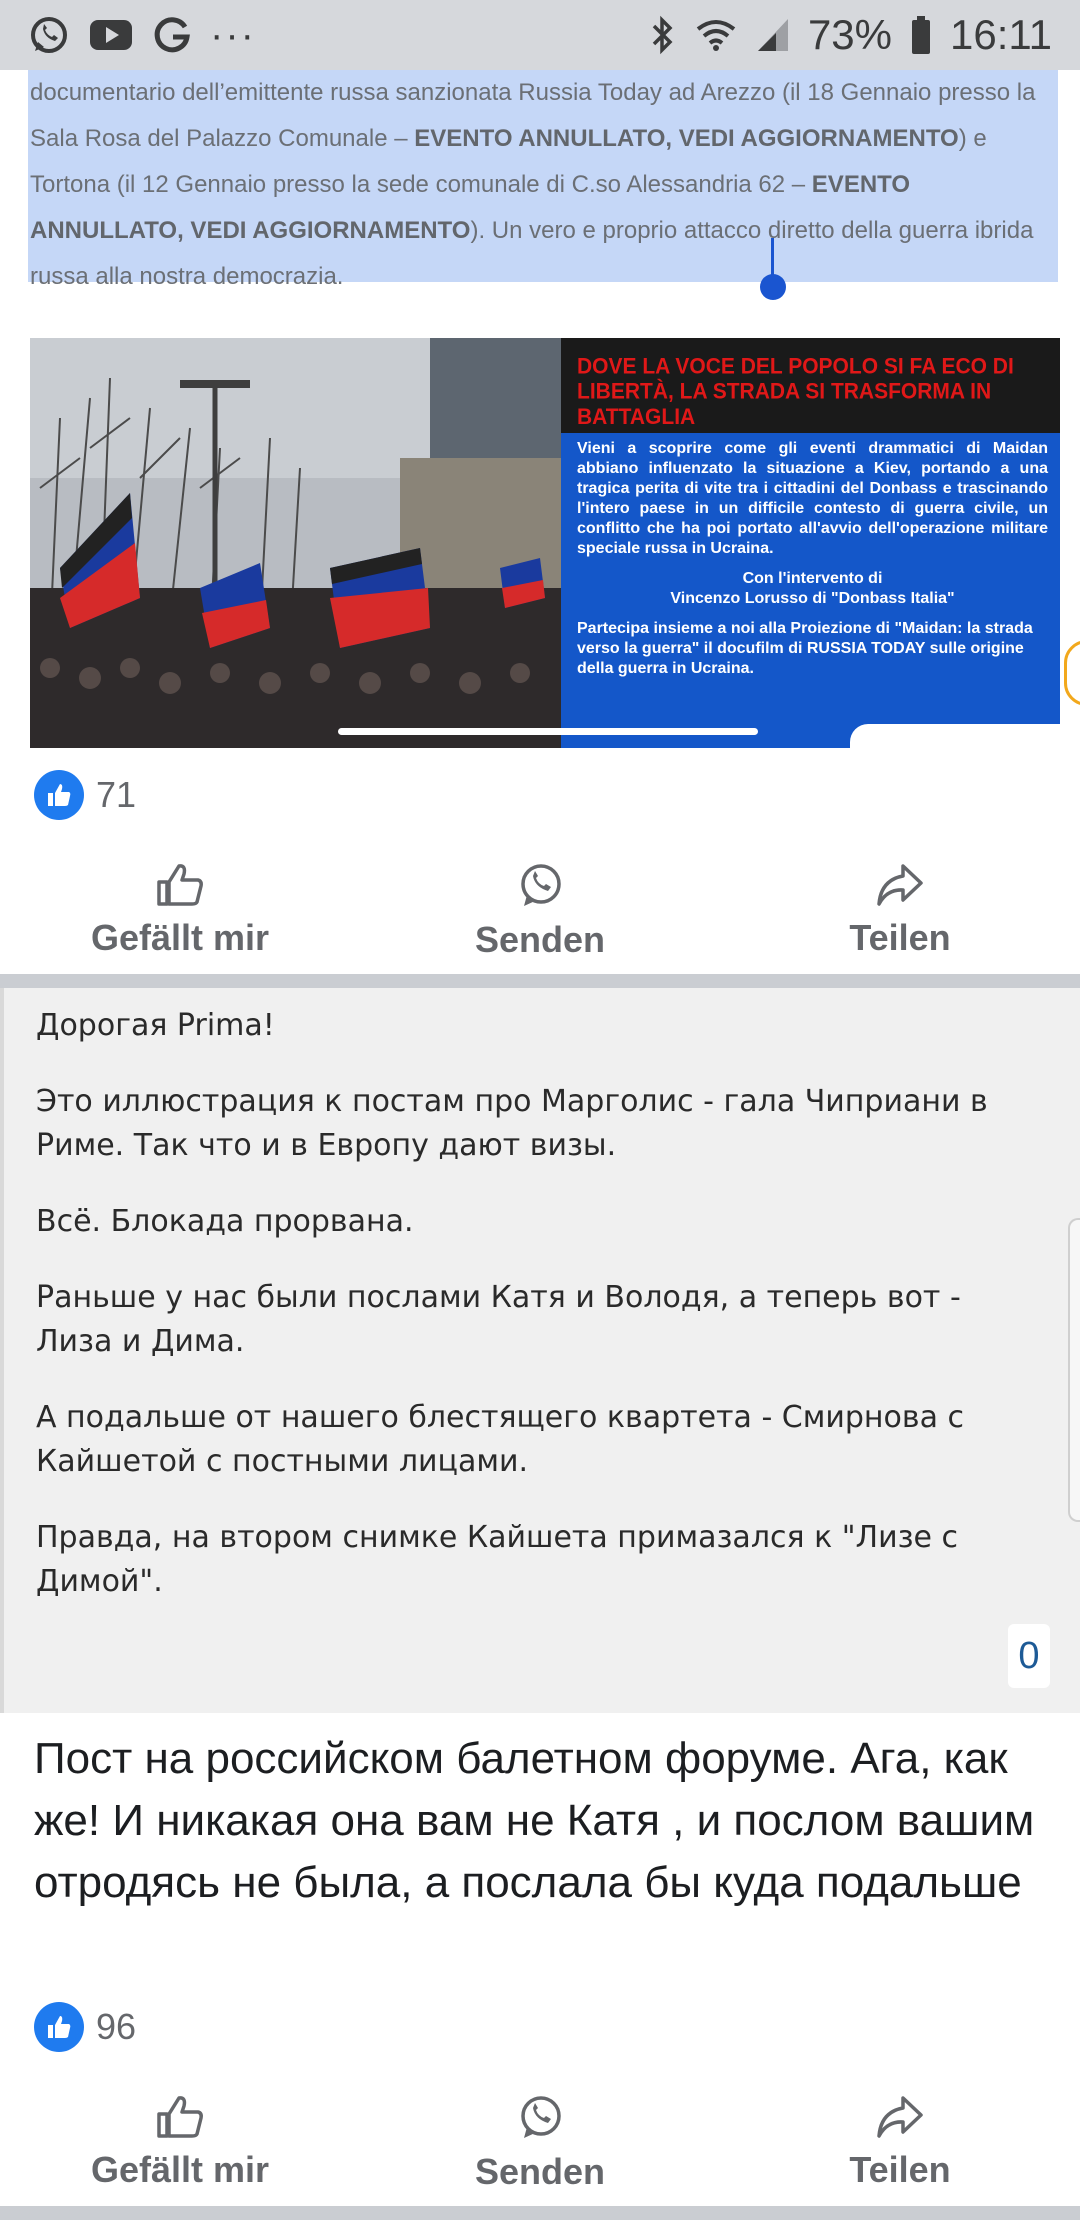  What do you see at coordinates (85, 2027) in the screenshot?
I see `reaction-summary: 96` at bounding box center [85, 2027].